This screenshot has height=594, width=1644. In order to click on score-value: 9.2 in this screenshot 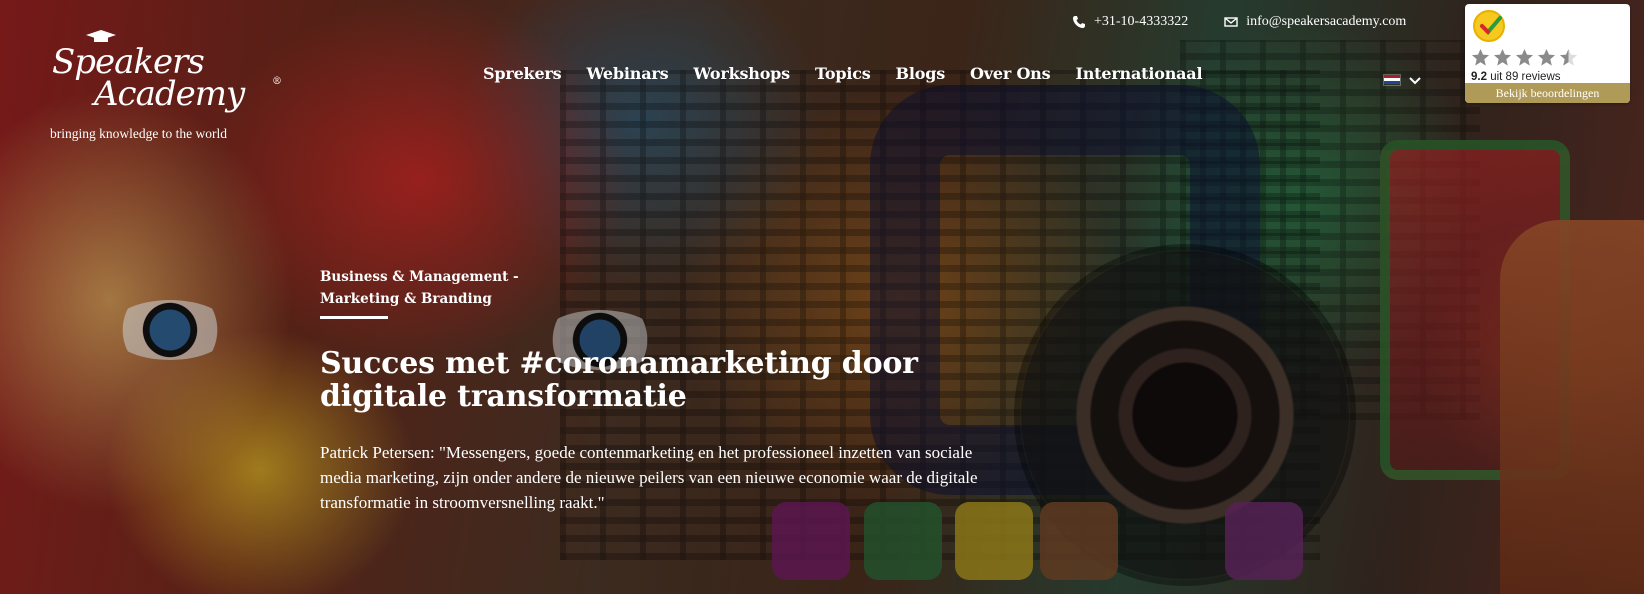, I will do `click(1479, 77)`.